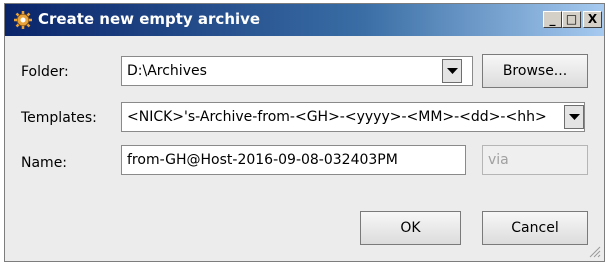  What do you see at coordinates (44, 163) in the screenshot?
I see `name-label: Name:` at bounding box center [44, 163].